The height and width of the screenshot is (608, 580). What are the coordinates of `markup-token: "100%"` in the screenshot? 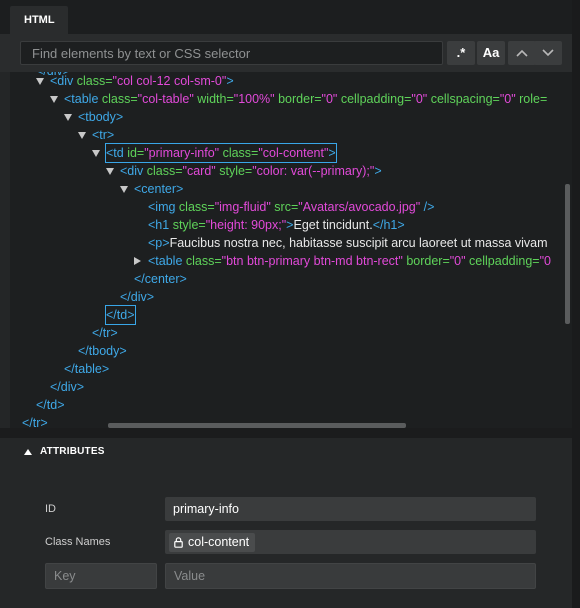 It's located at (254, 99).